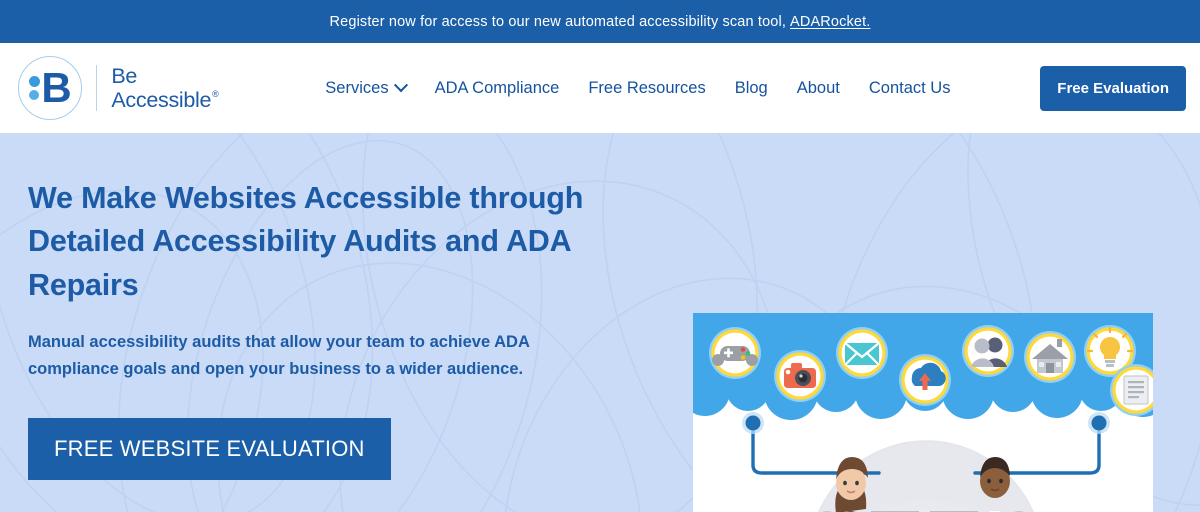 The image size is (1200, 512). What do you see at coordinates (800, 376) in the screenshot?
I see `camera-icon` at bounding box center [800, 376].